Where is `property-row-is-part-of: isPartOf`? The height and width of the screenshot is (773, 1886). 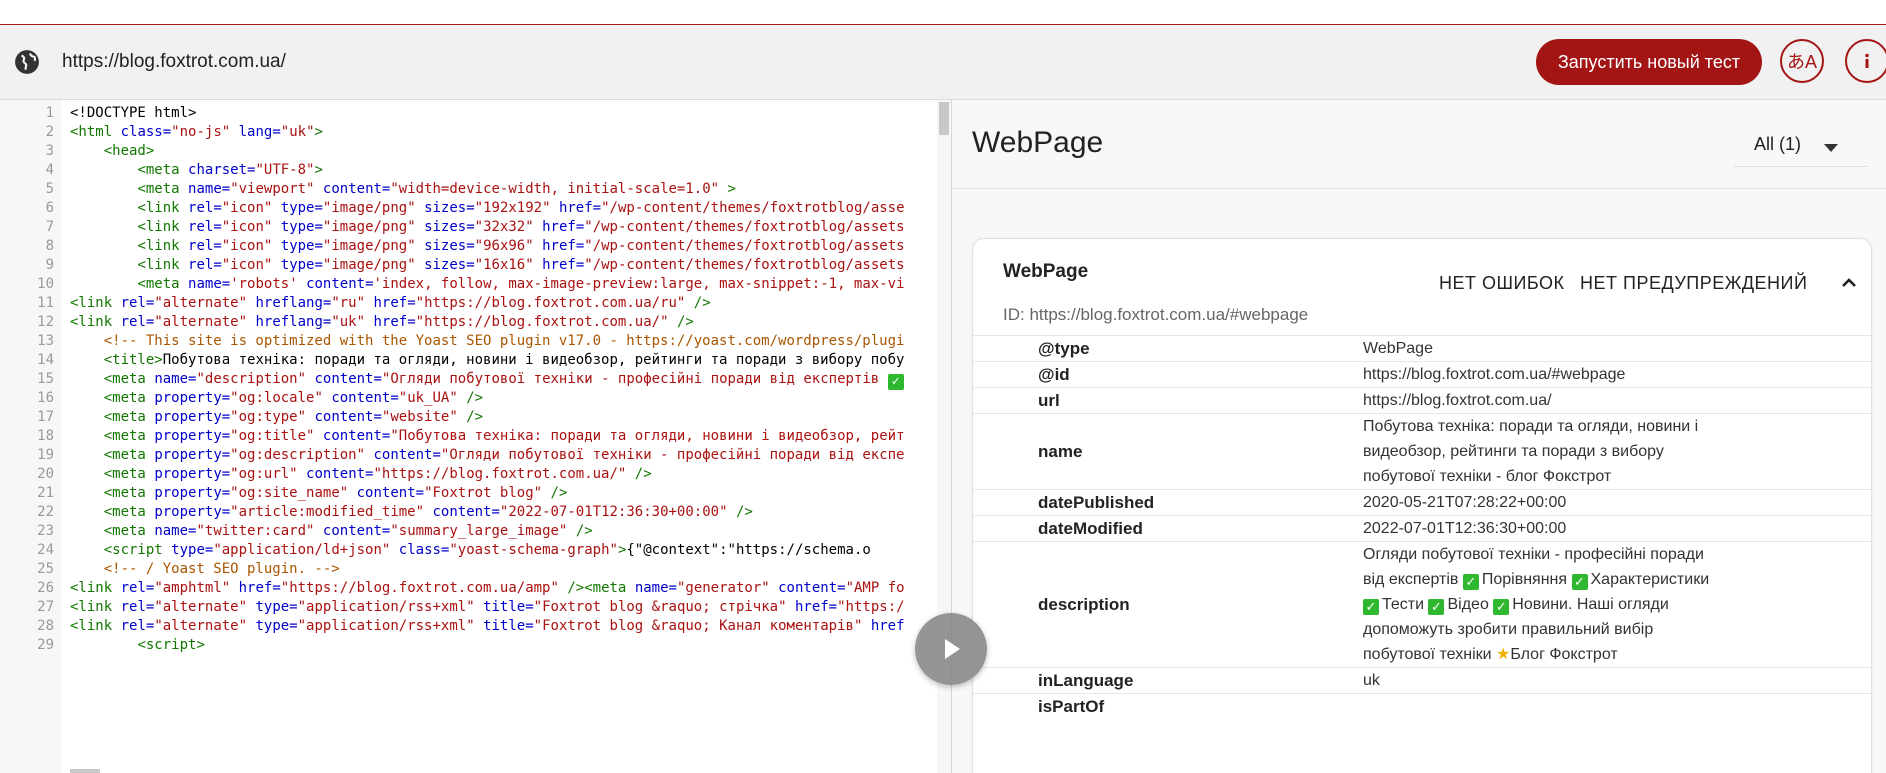
property-row-is-part-of: isPartOf is located at coordinates (1422, 706).